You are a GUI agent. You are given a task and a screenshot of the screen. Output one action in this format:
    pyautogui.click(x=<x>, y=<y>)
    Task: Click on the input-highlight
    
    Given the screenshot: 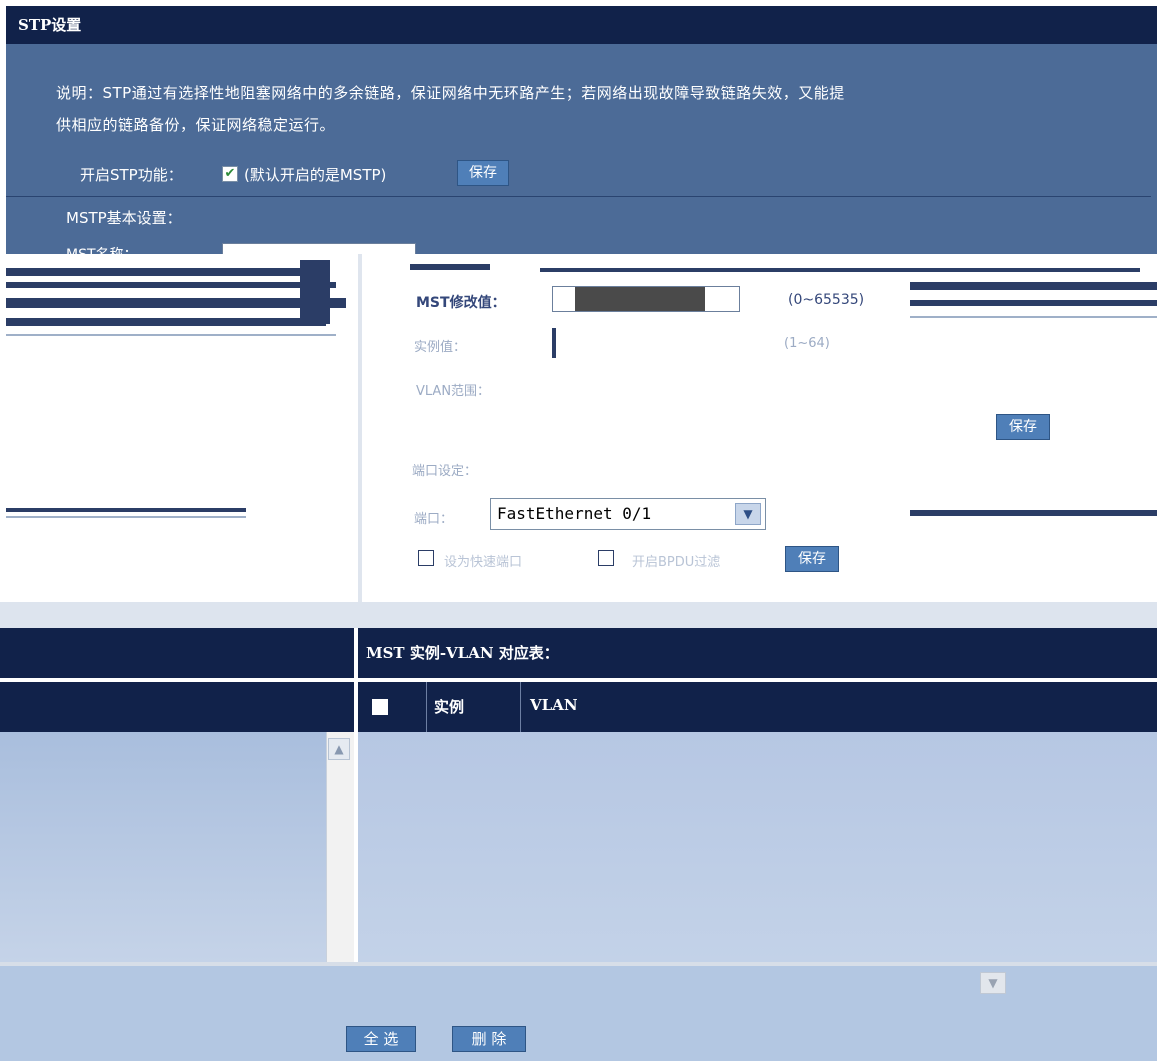 What is the action you would take?
    pyautogui.click(x=640, y=299)
    